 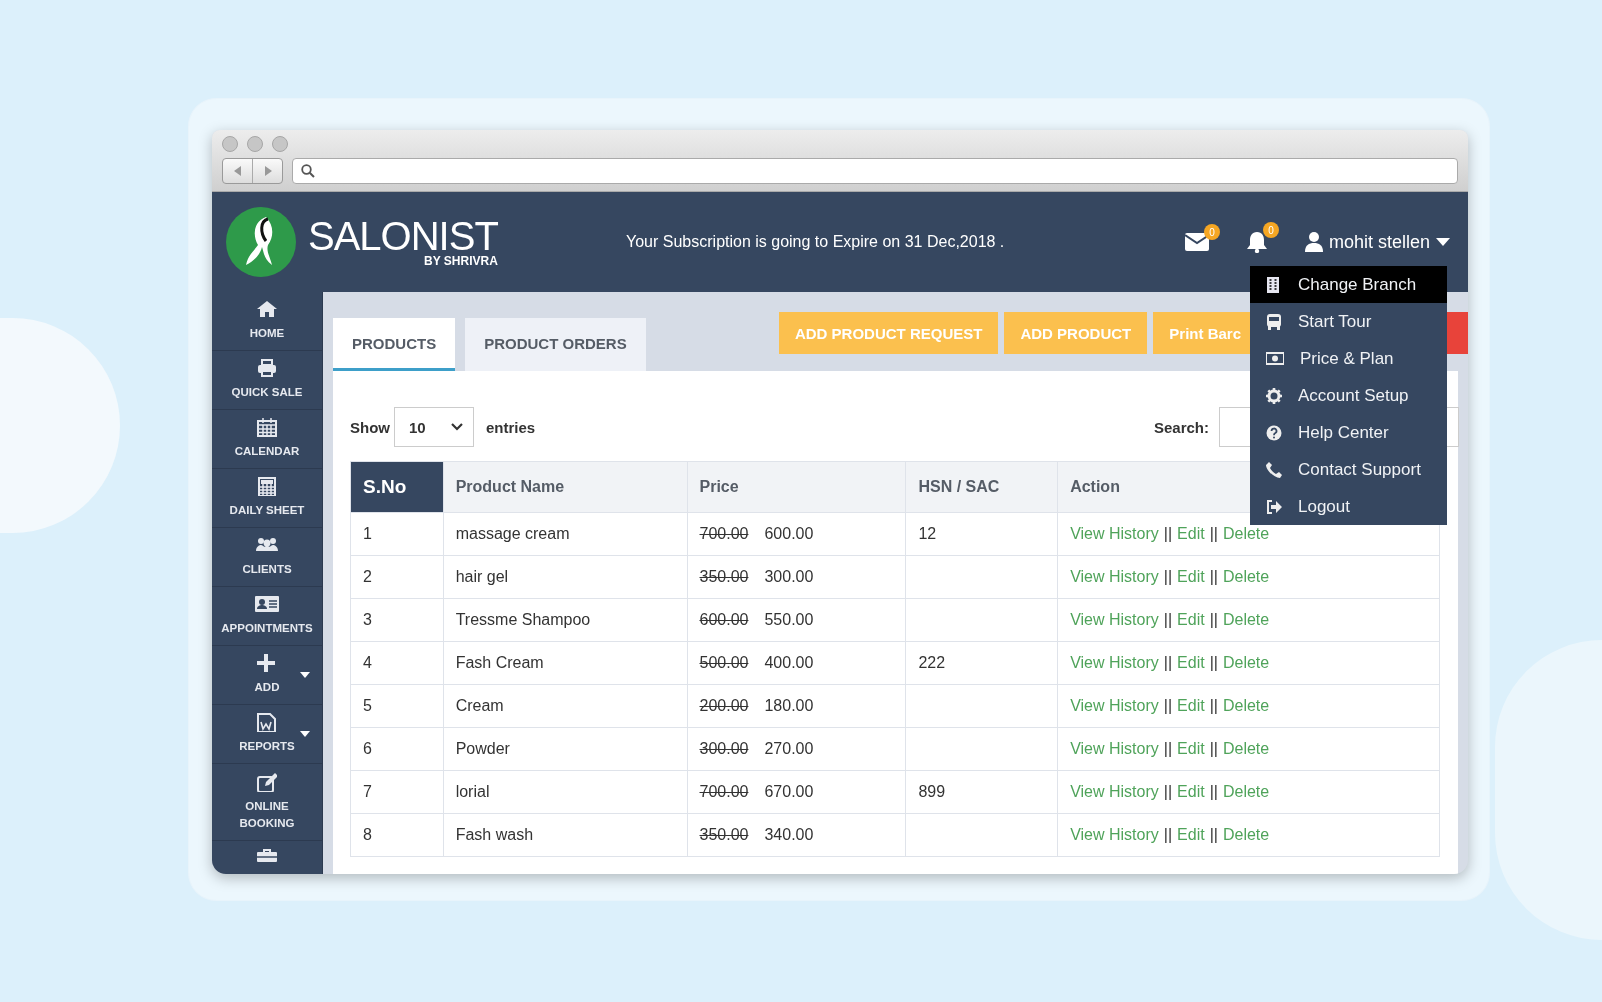 What do you see at coordinates (397, 835) in the screenshot?
I see `table-cell: 8` at bounding box center [397, 835].